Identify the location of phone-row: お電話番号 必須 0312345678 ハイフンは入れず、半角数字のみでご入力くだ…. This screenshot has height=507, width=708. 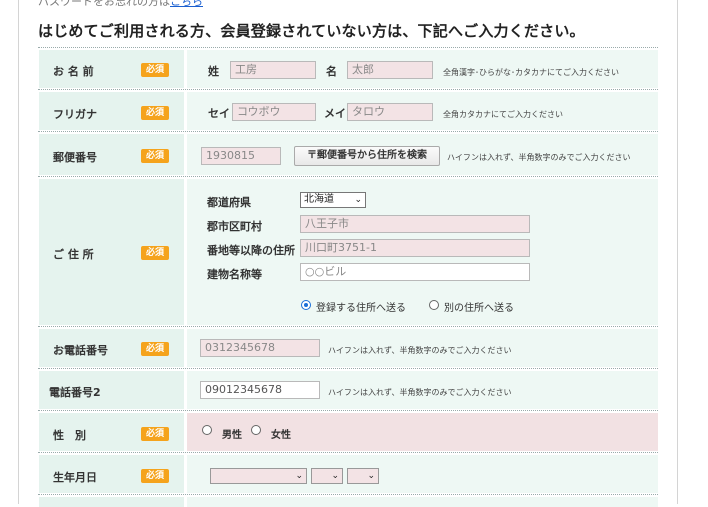
(348, 347).